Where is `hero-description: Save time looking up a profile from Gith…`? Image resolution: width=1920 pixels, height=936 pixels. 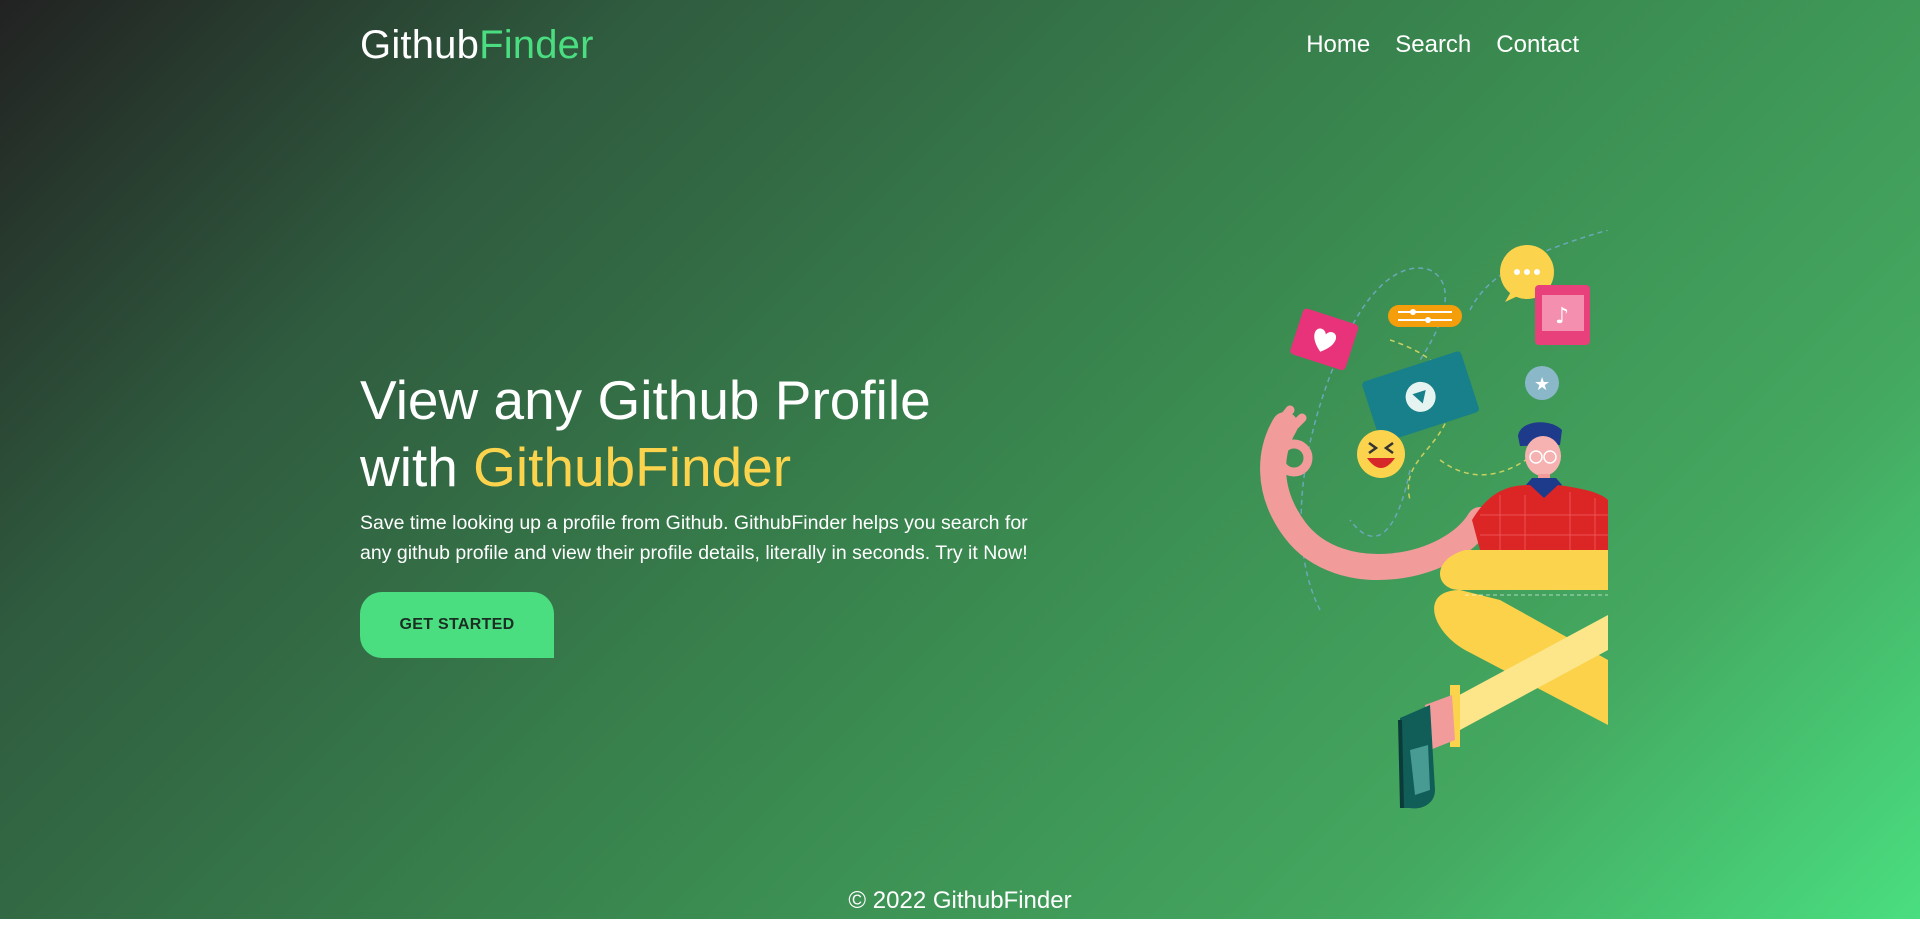
hero-description: Save time looking up a profile from Gith… is located at coordinates (694, 538).